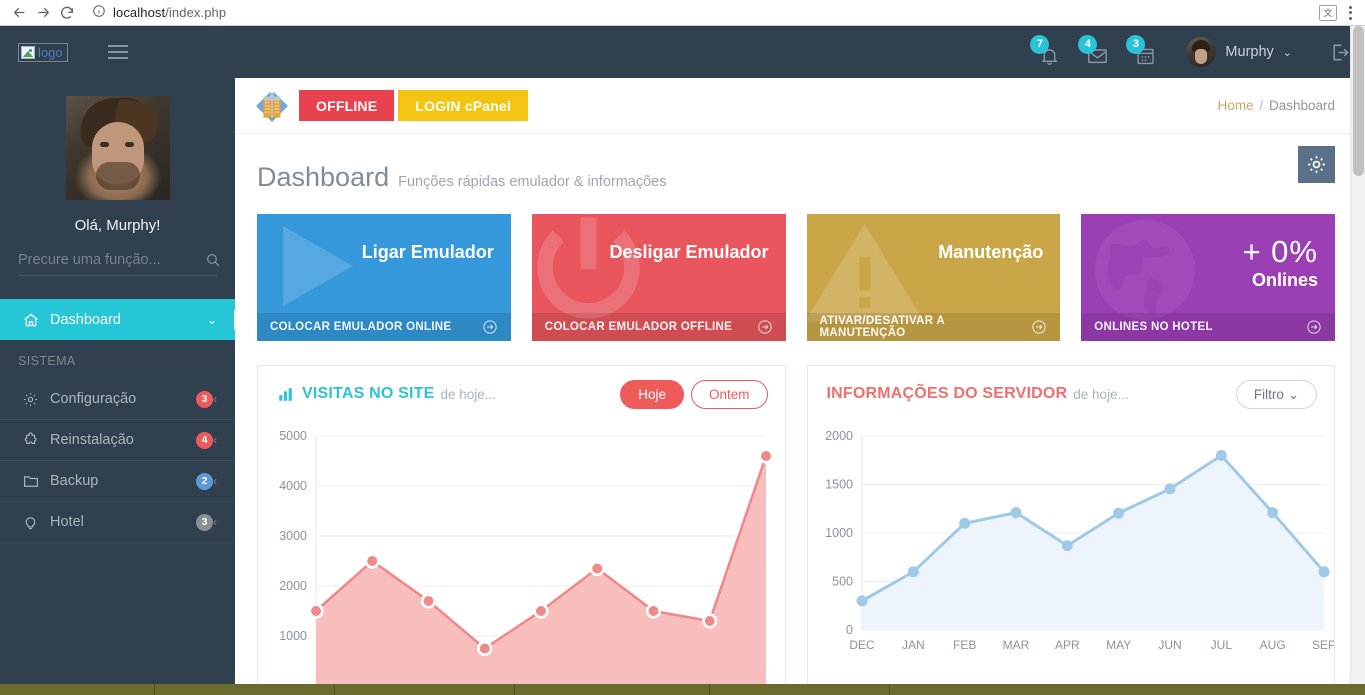 The image size is (1365, 695). What do you see at coordinates (796, 106) in the screenshot?
I see `action-bar: OFFLINE LOGIN cPanel Home / Dashboard` at bounding box center [796, 106].